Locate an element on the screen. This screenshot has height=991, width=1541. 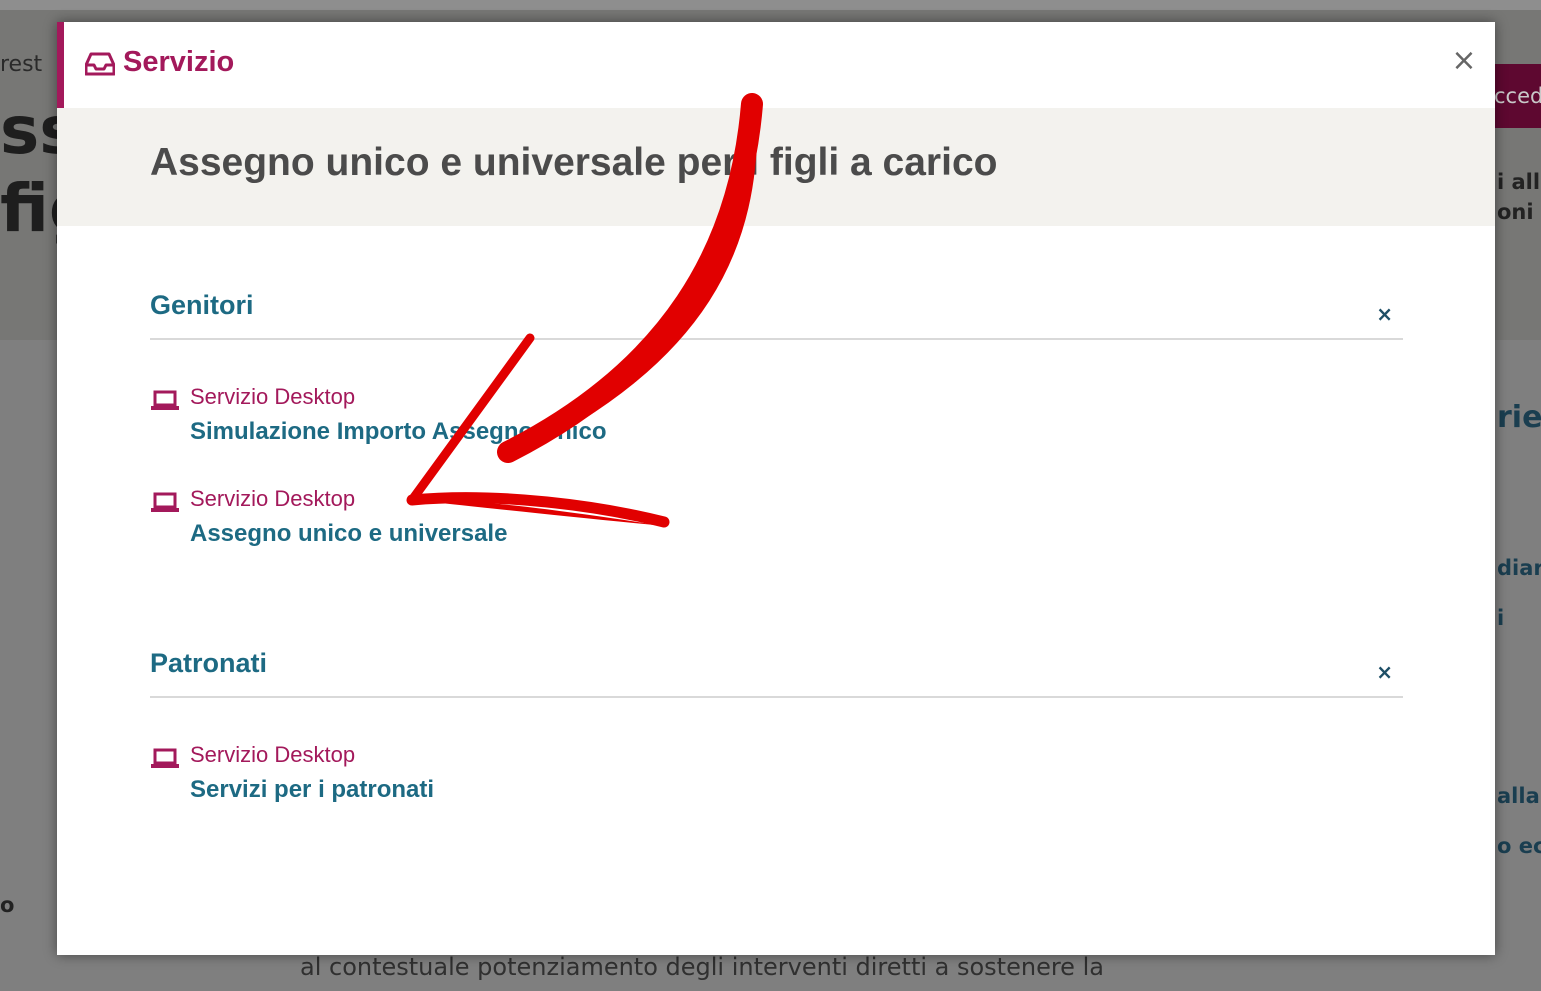
modal-title: Servizio is located at coordinates (179, 62).